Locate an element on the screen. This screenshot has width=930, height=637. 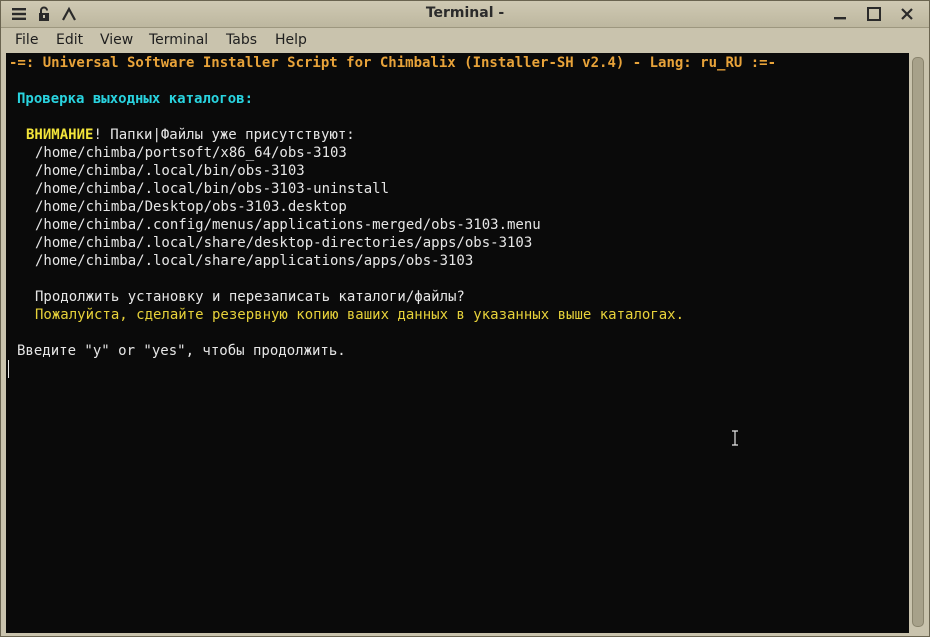
vertical-scrollbar is located at coordinates (918, 343).